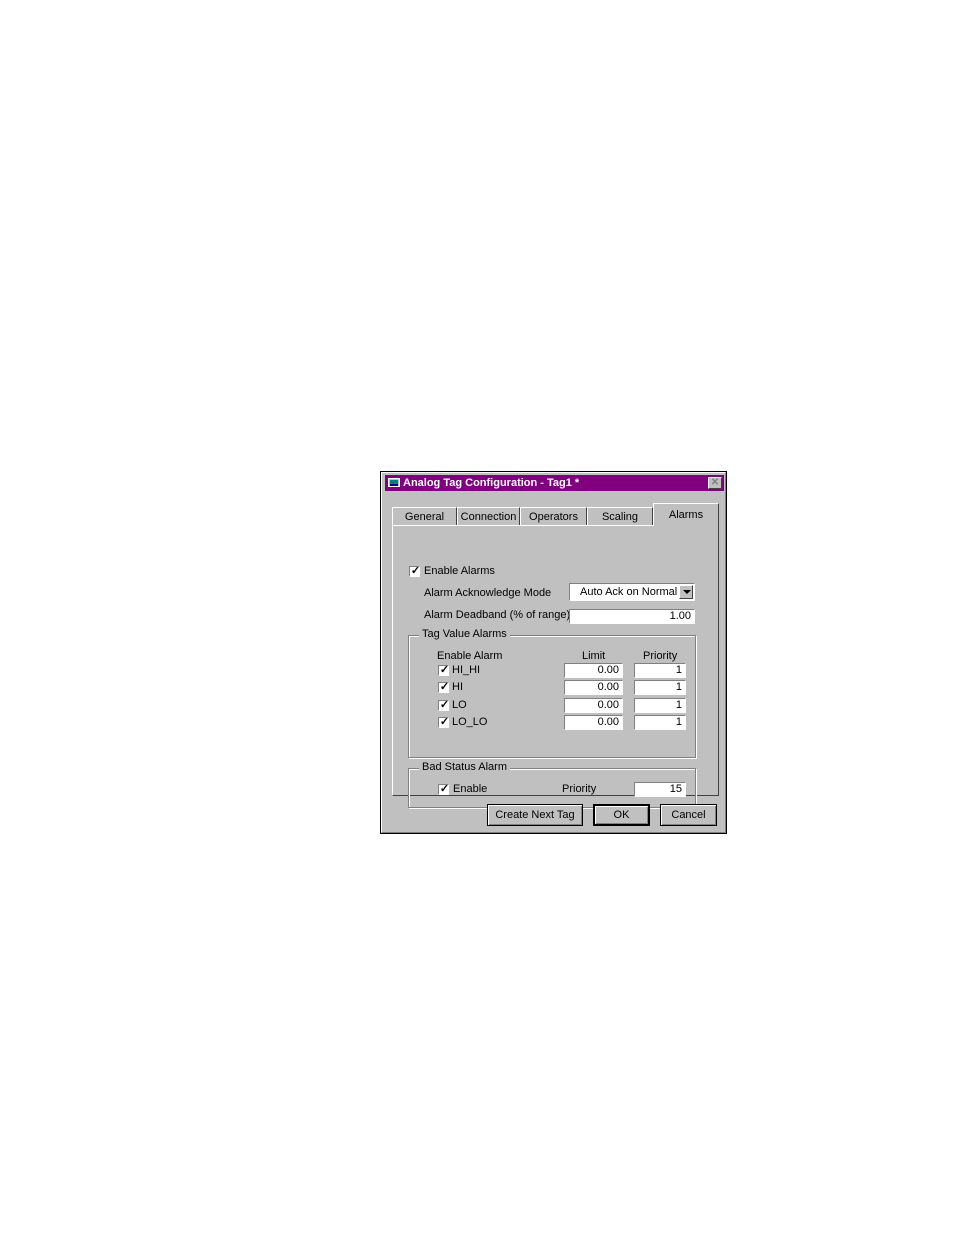 The width and height of the screenshot is (954, 1235). What do you see at coordinates (632, 616) in the screenshot?
I see `deadband-input: 1.00` at bounding box center [632, 616].